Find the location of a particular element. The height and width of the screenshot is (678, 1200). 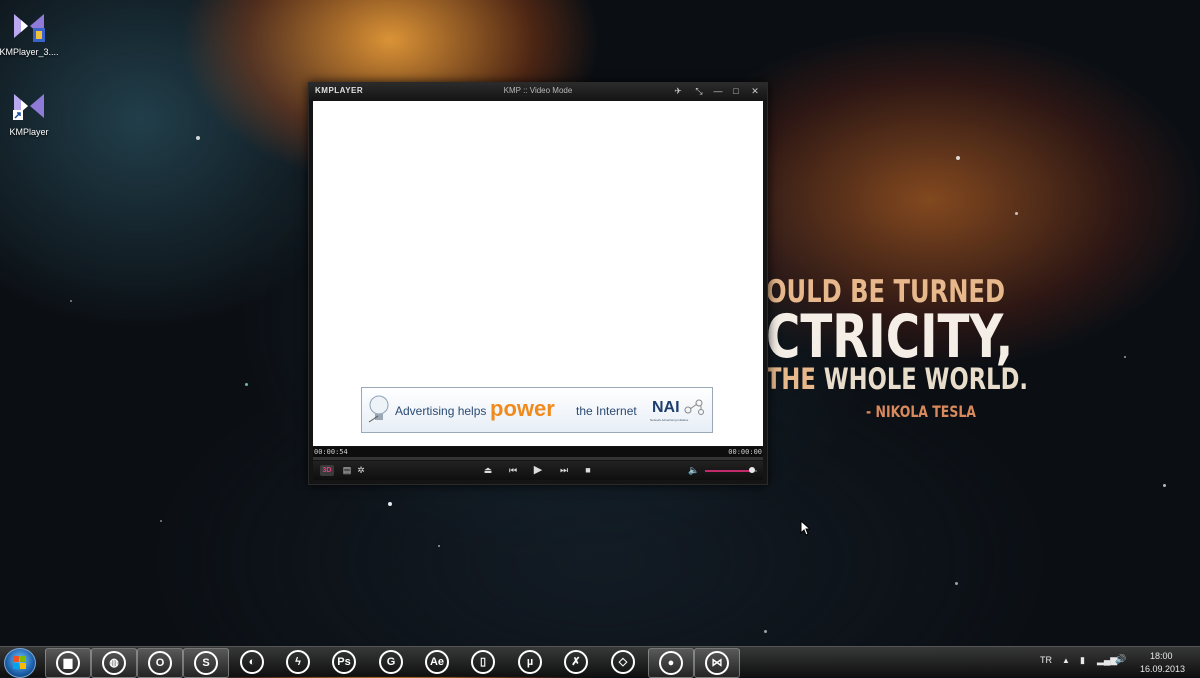

spiral-icon: G is located at coordinates (391, 662).